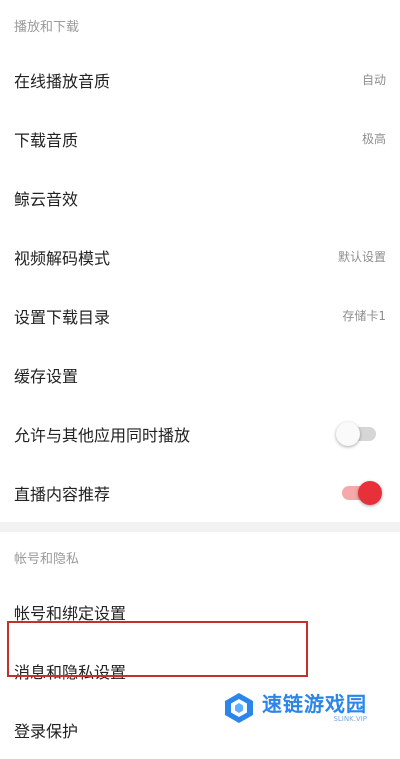 Image resolution: width=400 pixels, height=759 pixels. What do you see at coordinates (46, 199) in the screenshot?
I see `row-label: 鲸云音效` at bounding box center [46, 199].